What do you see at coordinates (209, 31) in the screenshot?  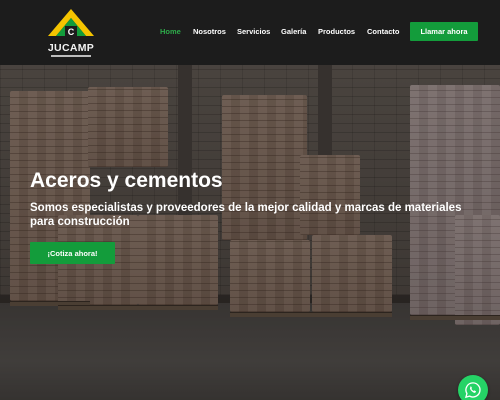 I see `nav-nosotros: Nosotros` at bounding box center [209, 31].